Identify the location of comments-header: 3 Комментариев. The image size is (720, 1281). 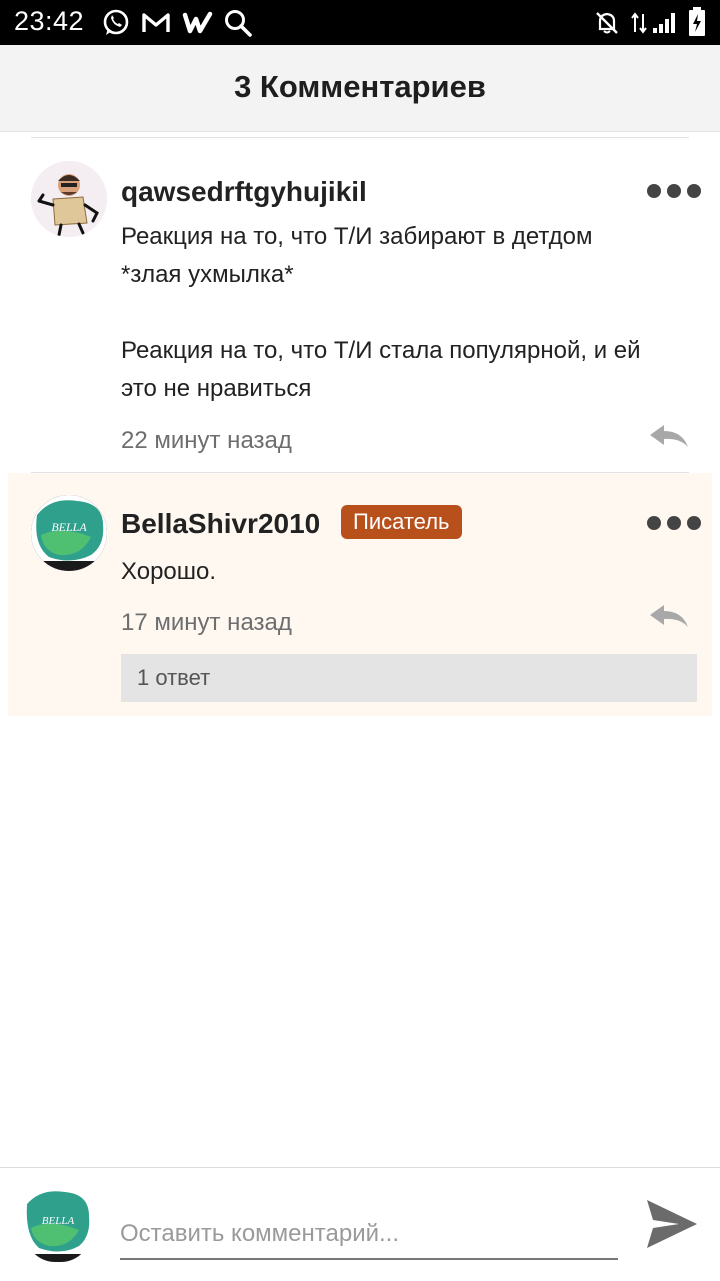
(360, 88).